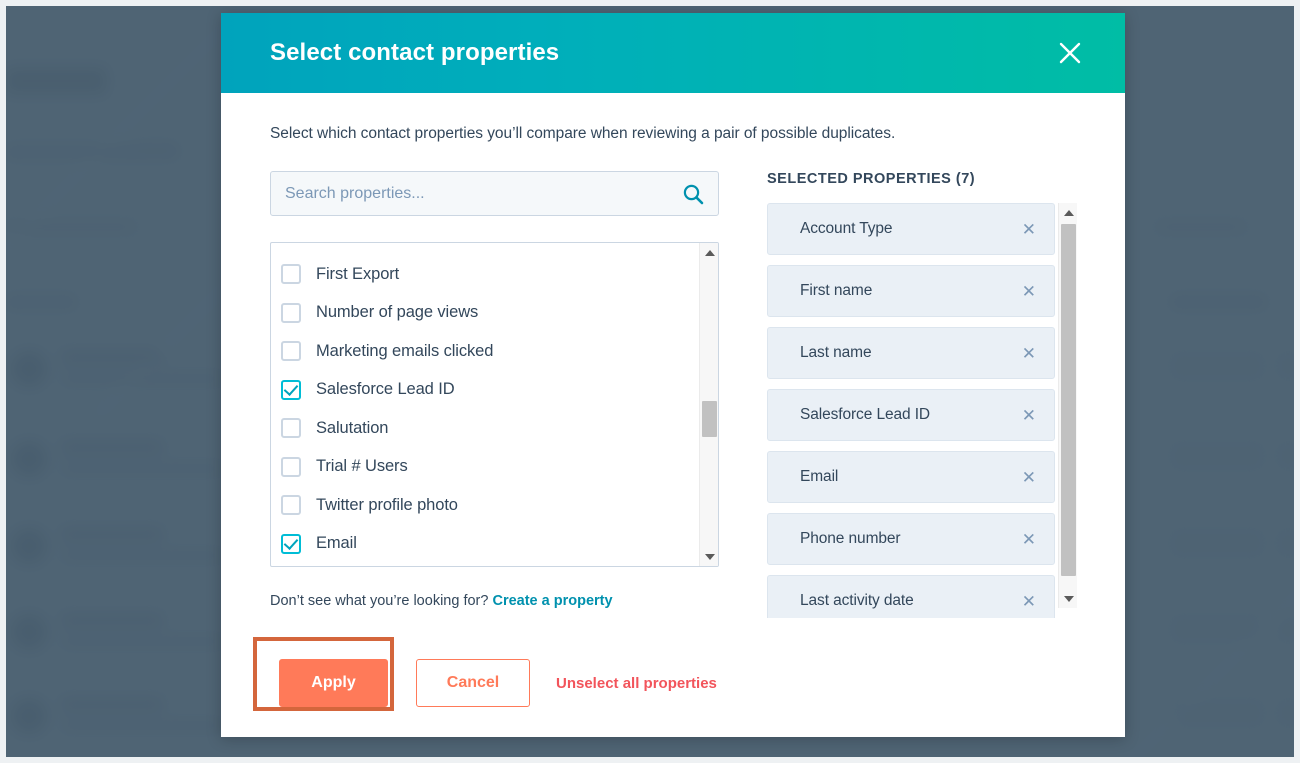 The width and height of the screenshot is (1300, 763). What do you see at coordinates (850, 538) in the screenshot?
I see `chip-label: Phone number` at bounding box center [850, 538].